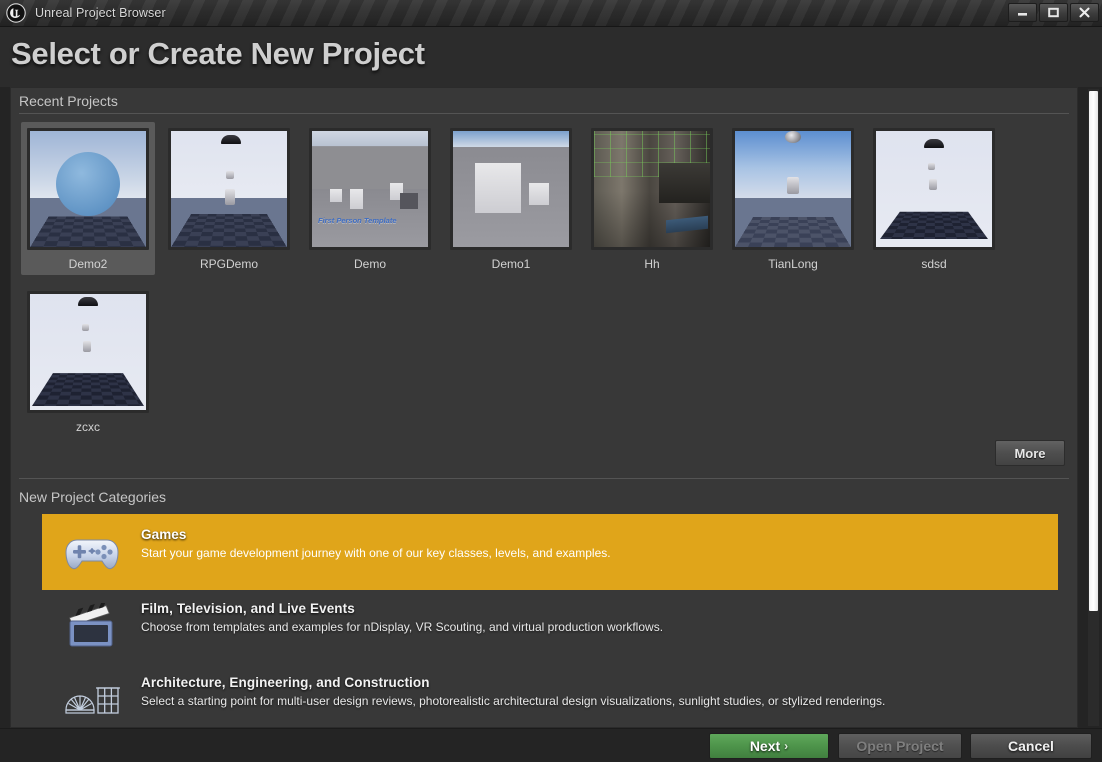 The width and height of the screenshot is (1102, 762). I want to click on project-name: sdsd, so click(934, 264).